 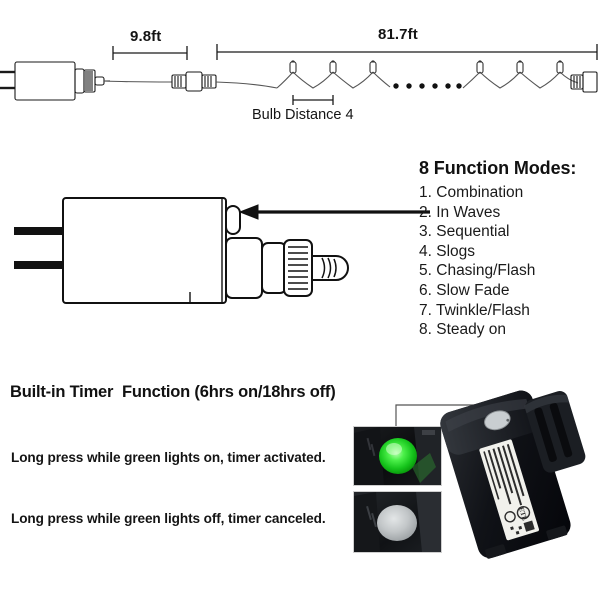 I want to click on photo-button-unlit, so click(x=397, y=522).